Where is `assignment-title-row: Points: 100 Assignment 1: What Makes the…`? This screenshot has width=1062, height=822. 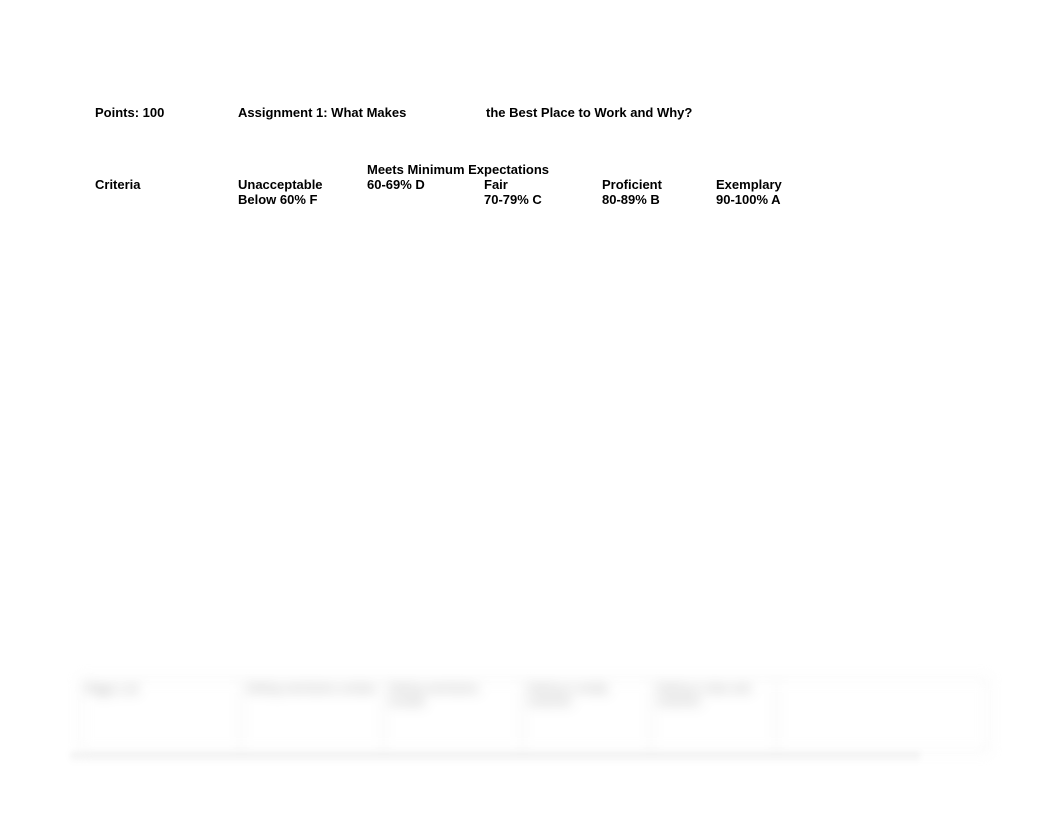
assignment-title-row: Points: 100 Assignment 1: What Makes the… is located at coordinates (510, 116).